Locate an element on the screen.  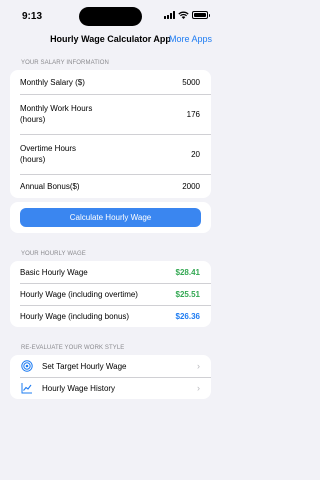
monthly-salary-input: 5000 is located at coordinates (191, 82).